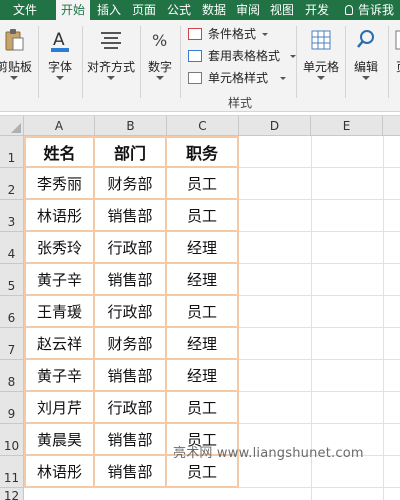  What do you see at coordinates (59, 67) in the screenshot?
I see `font-label: 字体` at bounding box center [59, 67].